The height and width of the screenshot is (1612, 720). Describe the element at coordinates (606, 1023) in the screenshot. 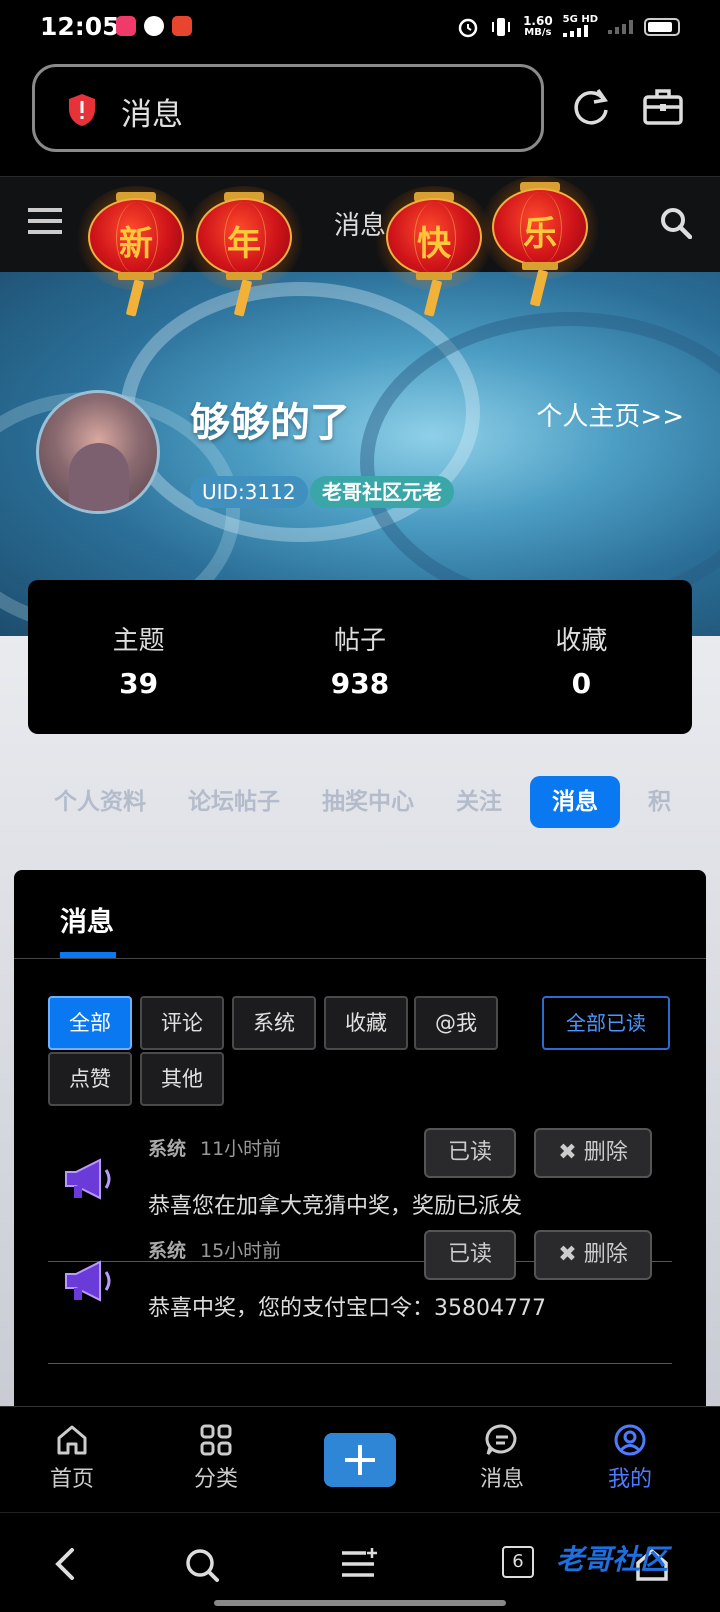

I see `mark-all-read-button: 全部已读` at that location.